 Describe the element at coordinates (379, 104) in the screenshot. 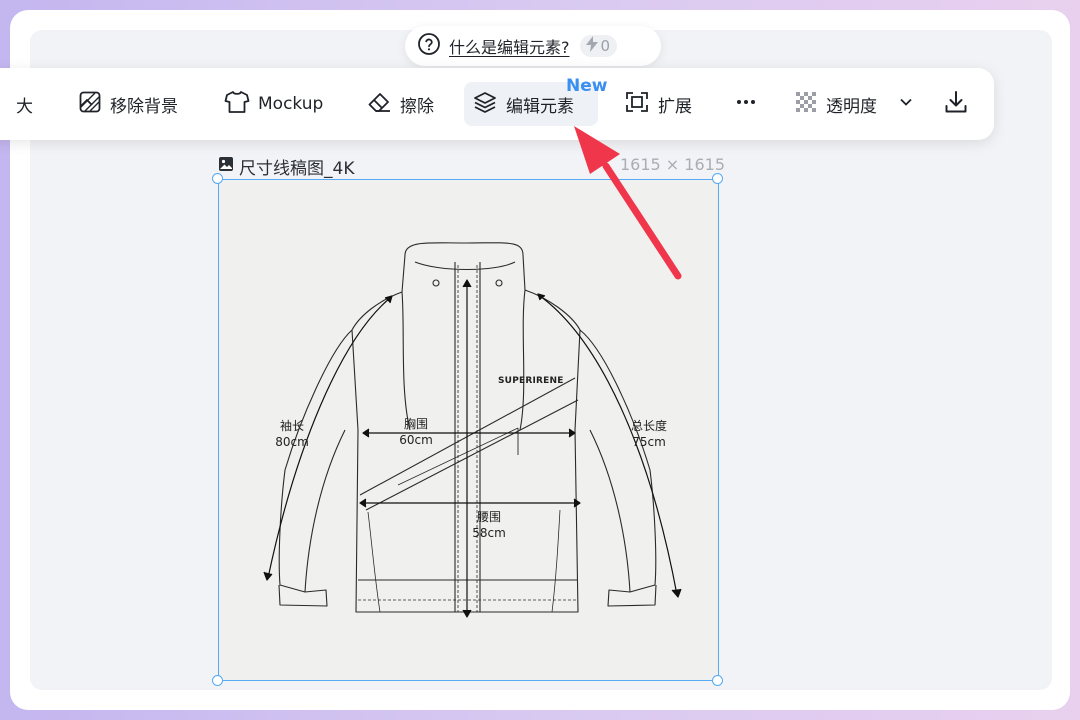

I see `eraser-icon` at that location.